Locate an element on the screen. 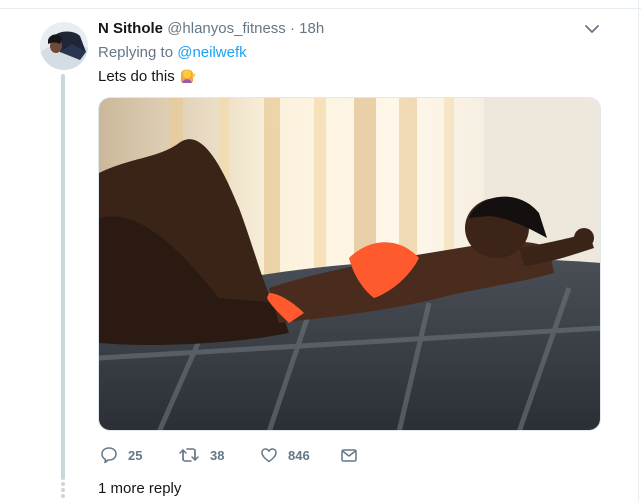 The height and width of the screenshot is (501, 641). right-border is located at coordinates (638, 250).